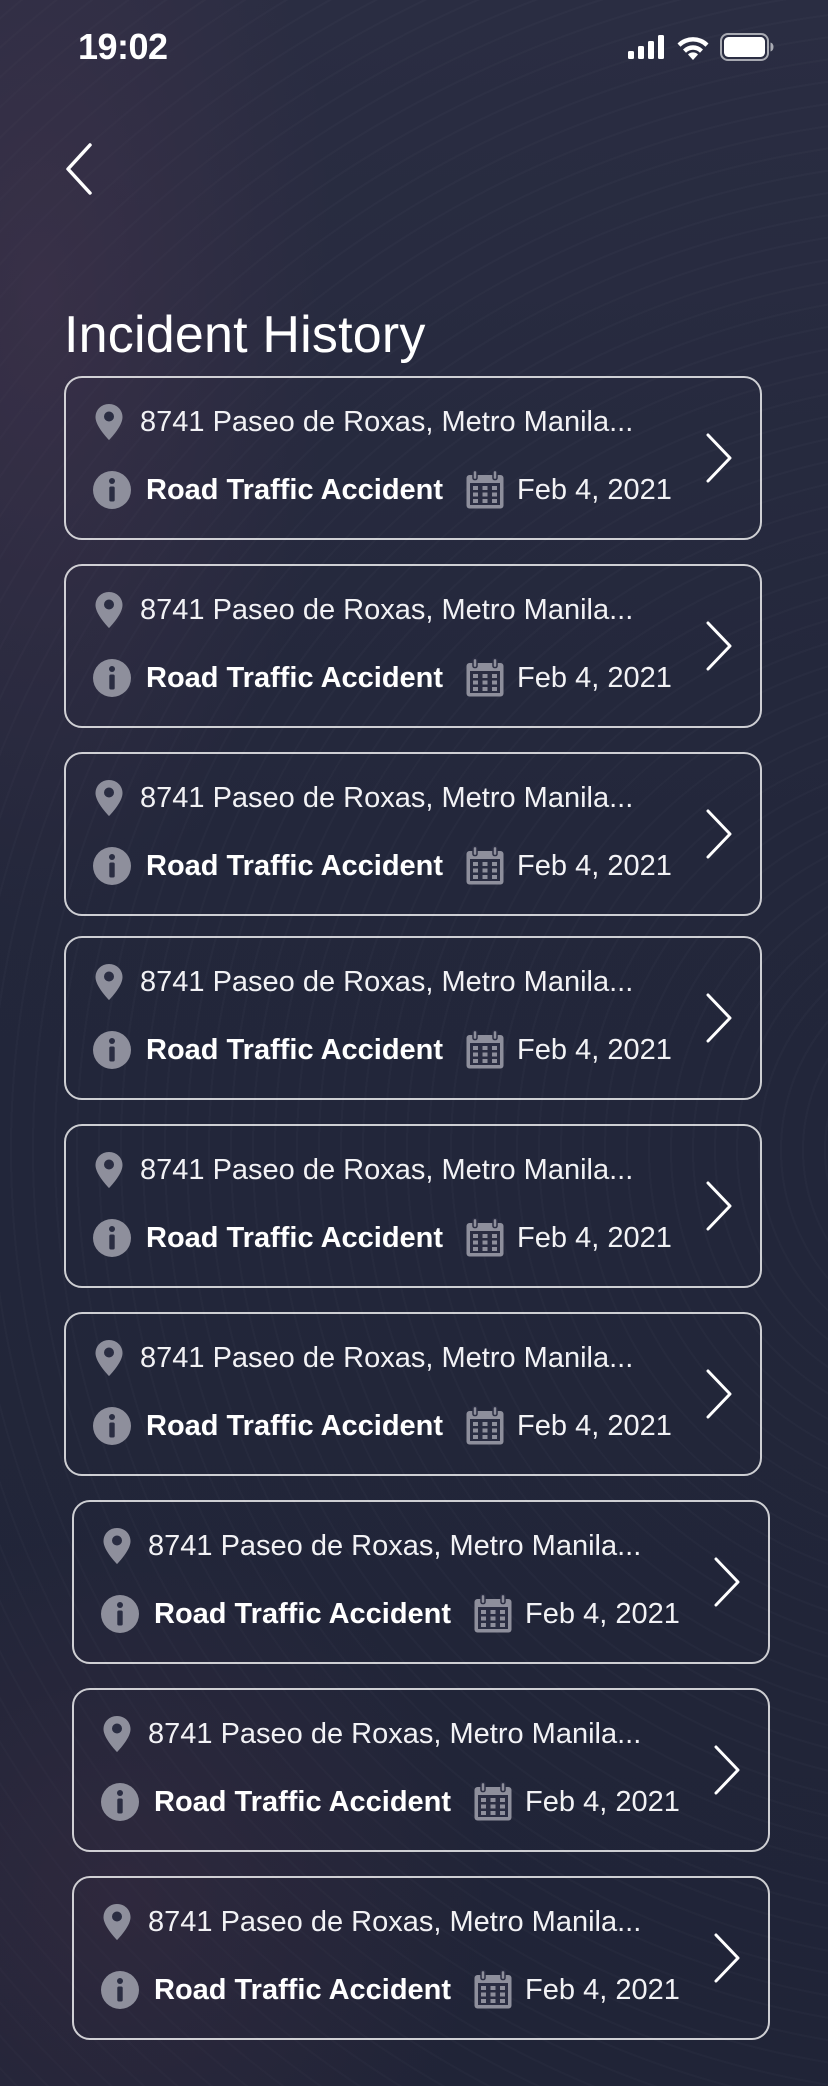  I want to click on status-bar: 19:02, so click(414, 48).